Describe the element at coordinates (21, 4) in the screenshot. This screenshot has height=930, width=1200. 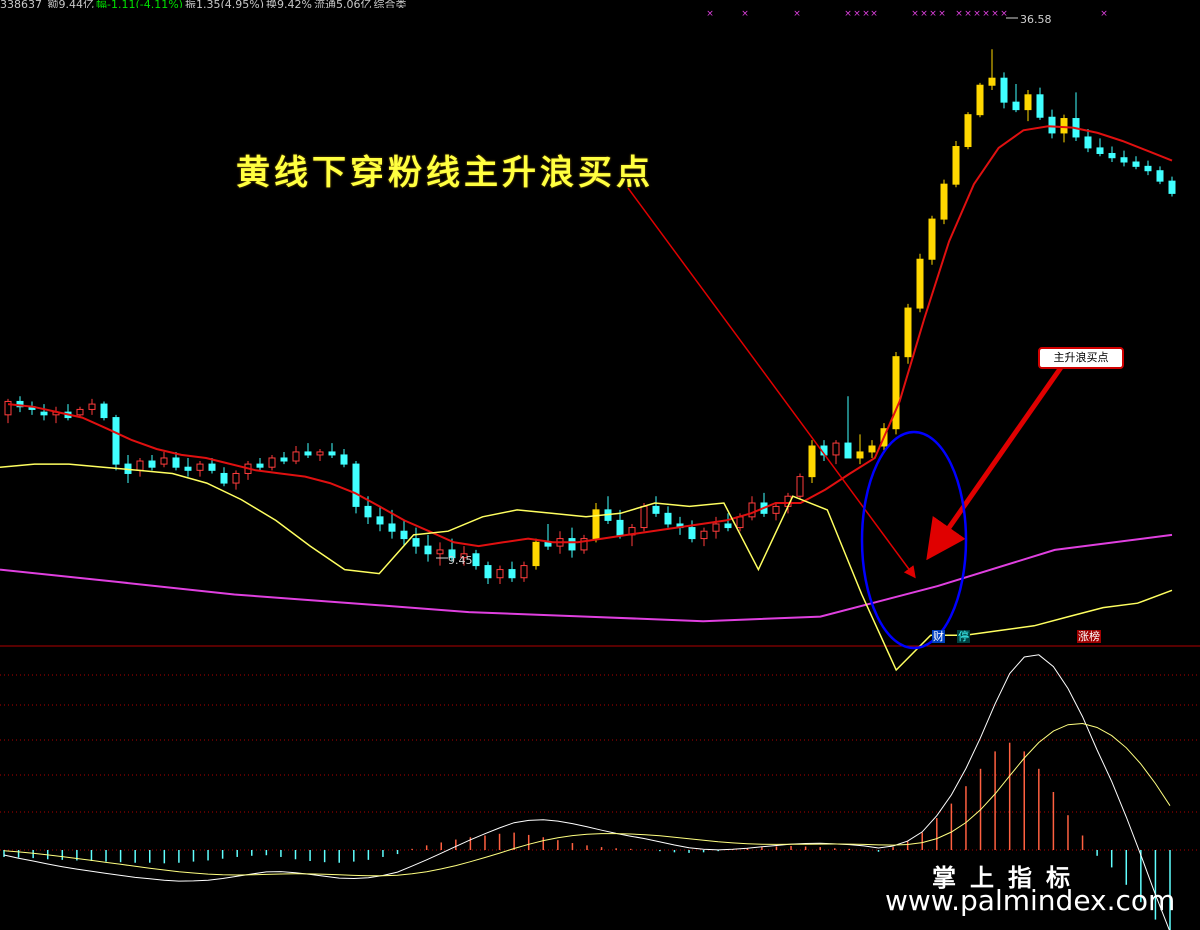
I see `stock-code: 338637` at that location.